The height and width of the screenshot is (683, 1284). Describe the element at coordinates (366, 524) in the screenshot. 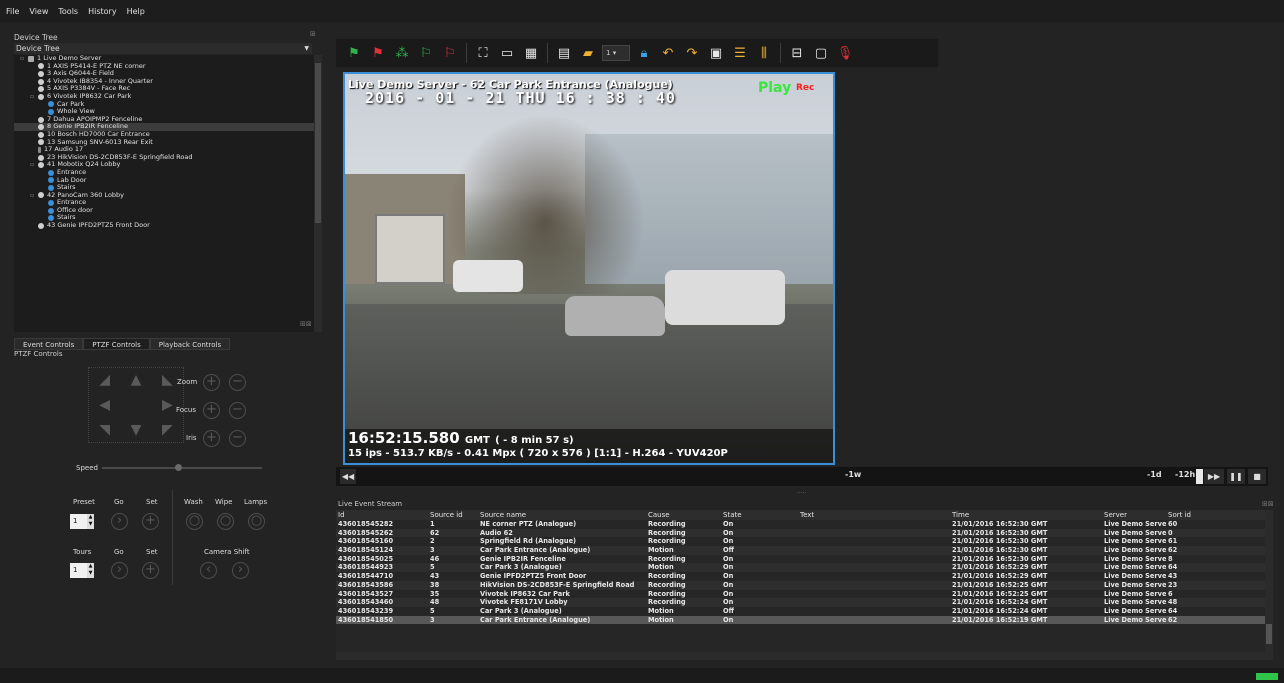

I see `table-cell: 436018545282` at that location.